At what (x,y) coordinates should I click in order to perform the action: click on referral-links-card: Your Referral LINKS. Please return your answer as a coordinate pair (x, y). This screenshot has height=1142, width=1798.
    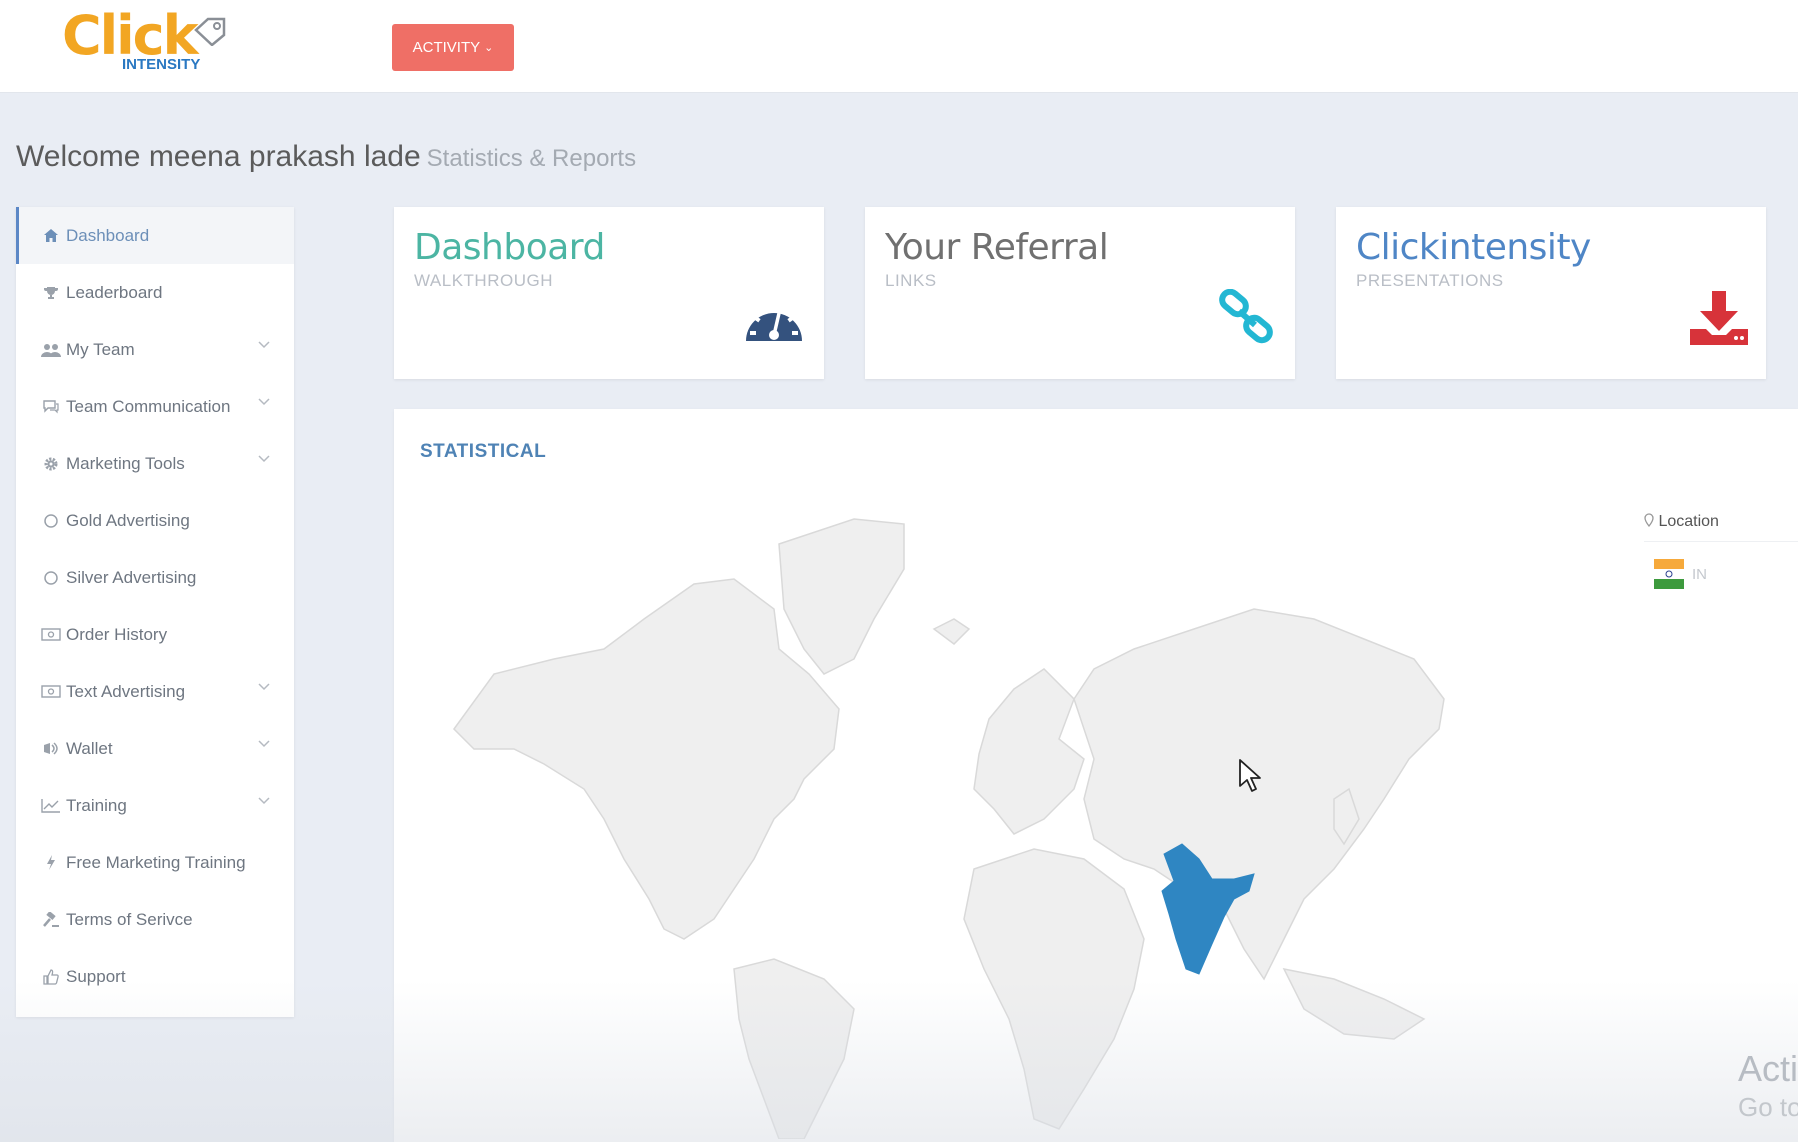
    Looking at the image, I should click on (1080, 293).